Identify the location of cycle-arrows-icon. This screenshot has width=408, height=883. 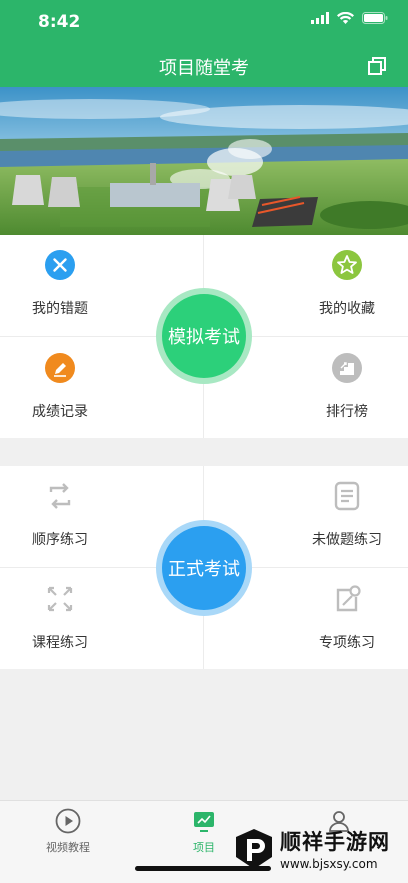
(60, 496).